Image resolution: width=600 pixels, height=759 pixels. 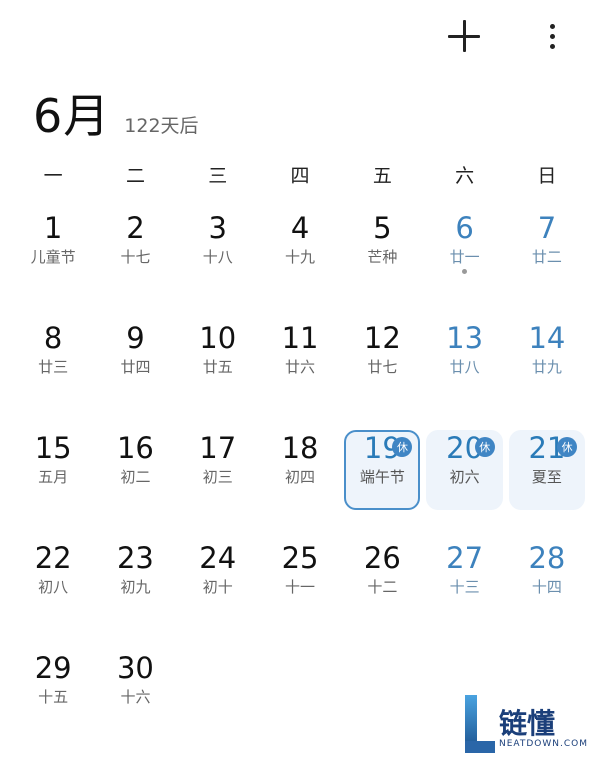 I want to click on day-cell: 26 十二, so click(x=382, y=587).